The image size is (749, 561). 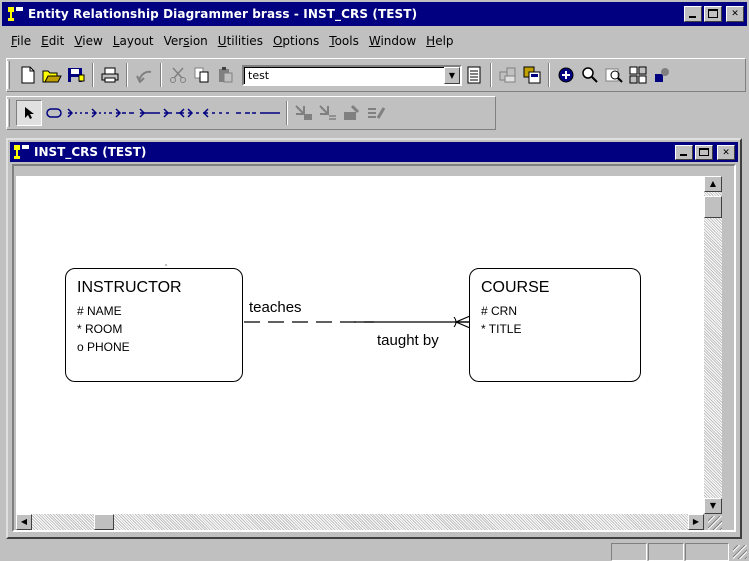 I want to click on horizontal-scroll-thumb, so click(x=104, y=522).